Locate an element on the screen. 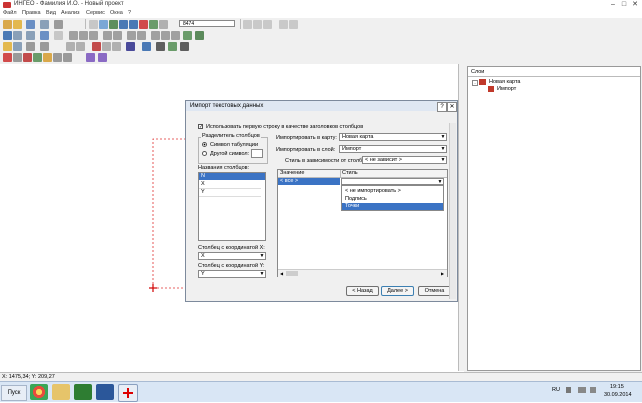 The image size is (642, 403). tool3-icon is located at coordinates (47, 57).